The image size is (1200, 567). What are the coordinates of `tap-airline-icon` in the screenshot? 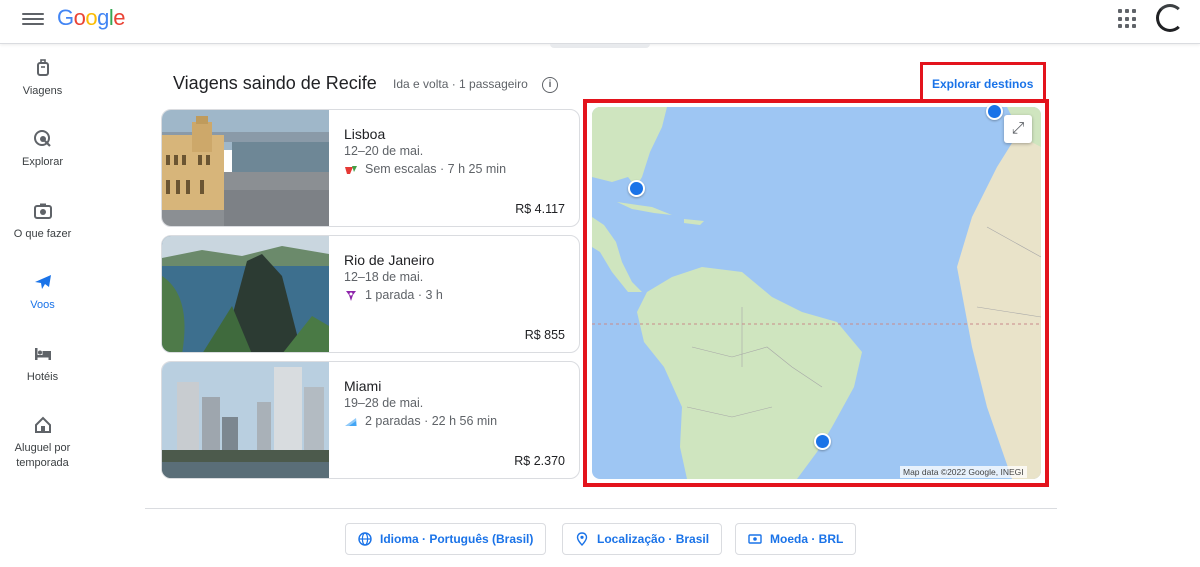 It's located at (351, 170).